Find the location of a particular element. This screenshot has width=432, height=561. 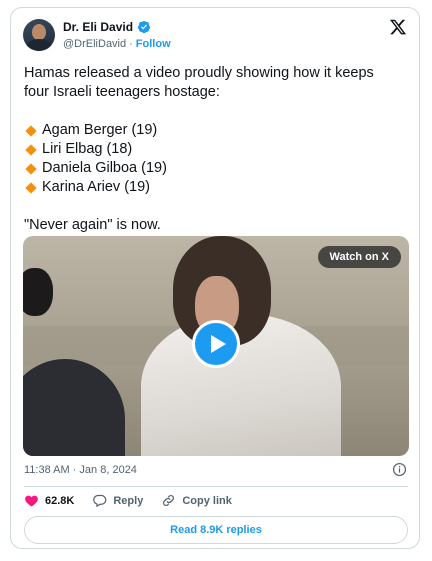

copy-link-label: Copy link is located at coordinates (207, 500).